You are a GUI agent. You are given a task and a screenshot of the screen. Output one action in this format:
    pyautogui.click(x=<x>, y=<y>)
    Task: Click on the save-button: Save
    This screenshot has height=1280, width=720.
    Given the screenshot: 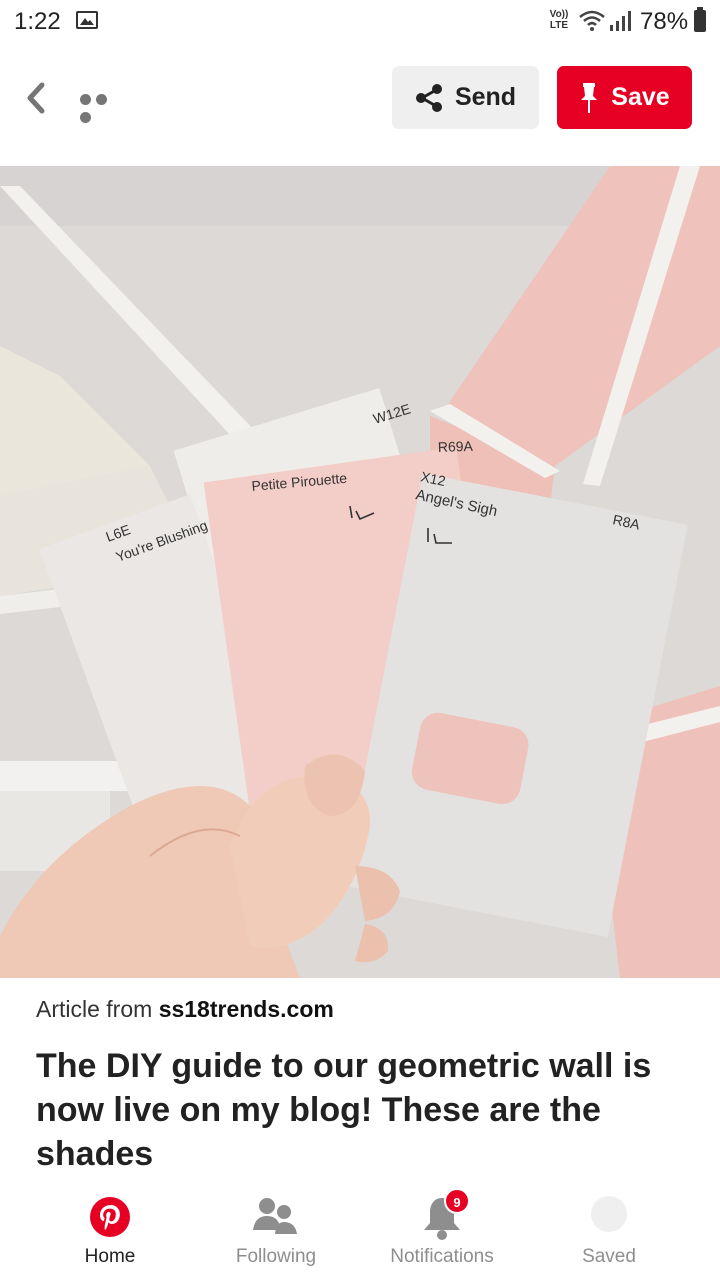 What is the action you would take?
    pyautogui.click(x=624, y=97)
    